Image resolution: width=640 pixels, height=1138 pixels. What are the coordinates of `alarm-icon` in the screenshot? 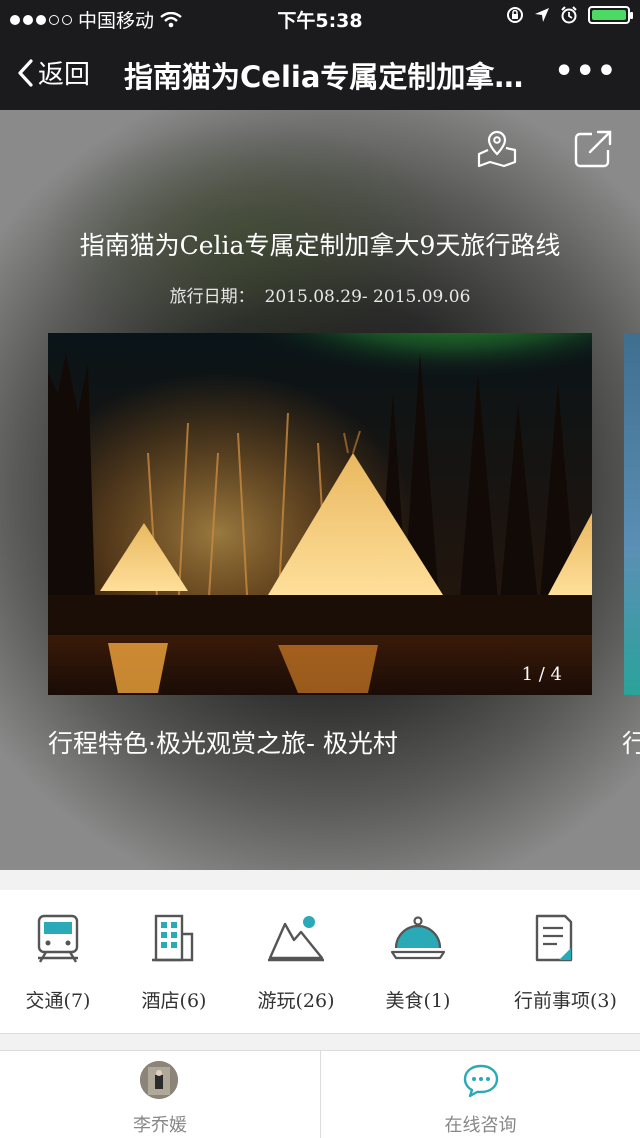 It's located at (569, 15).